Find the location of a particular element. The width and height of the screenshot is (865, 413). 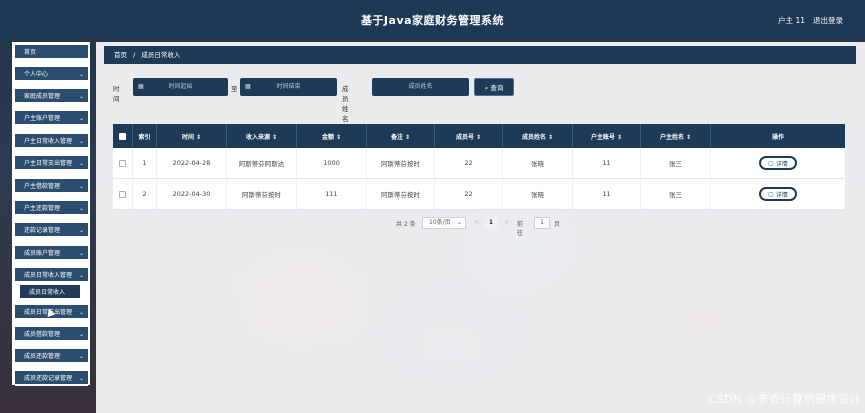

start-date-input: ▦ 时间起始 is located at coordinates (180, 87).